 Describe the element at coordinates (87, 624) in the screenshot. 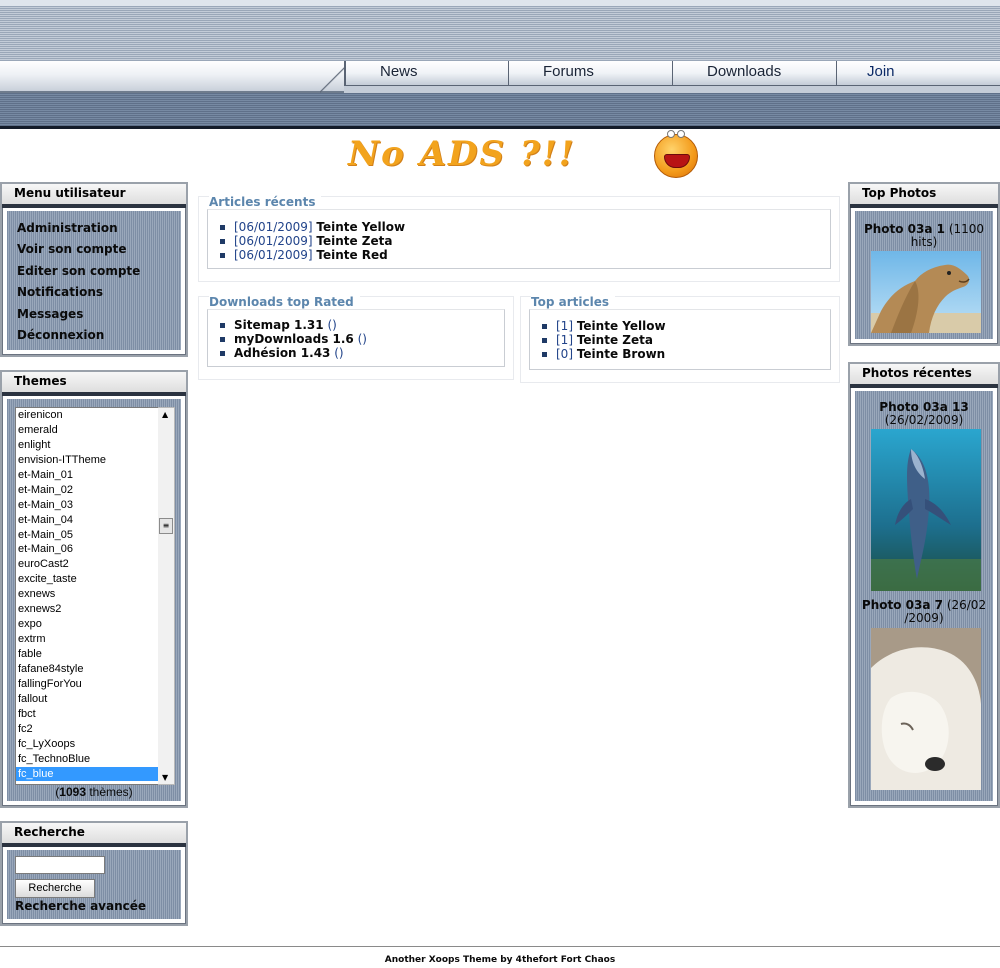

I see `theme-option: expo` at that location.